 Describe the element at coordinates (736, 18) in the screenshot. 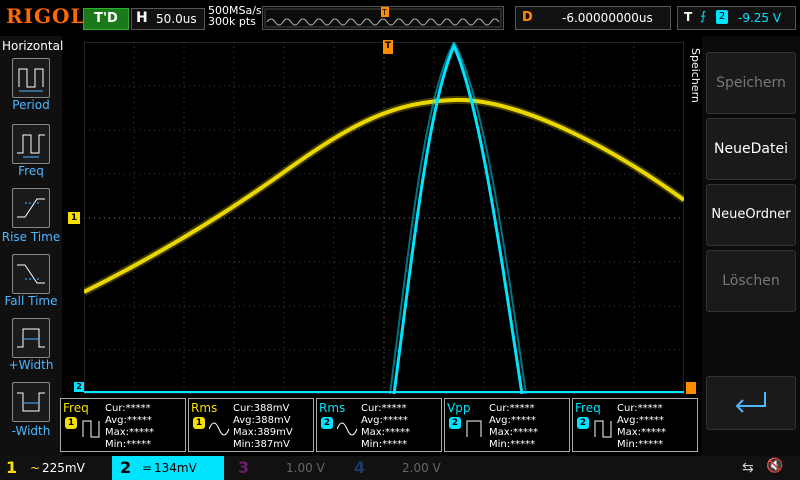

I see `trigger-box: T ⨍ 2 -9.25 V` at that location.